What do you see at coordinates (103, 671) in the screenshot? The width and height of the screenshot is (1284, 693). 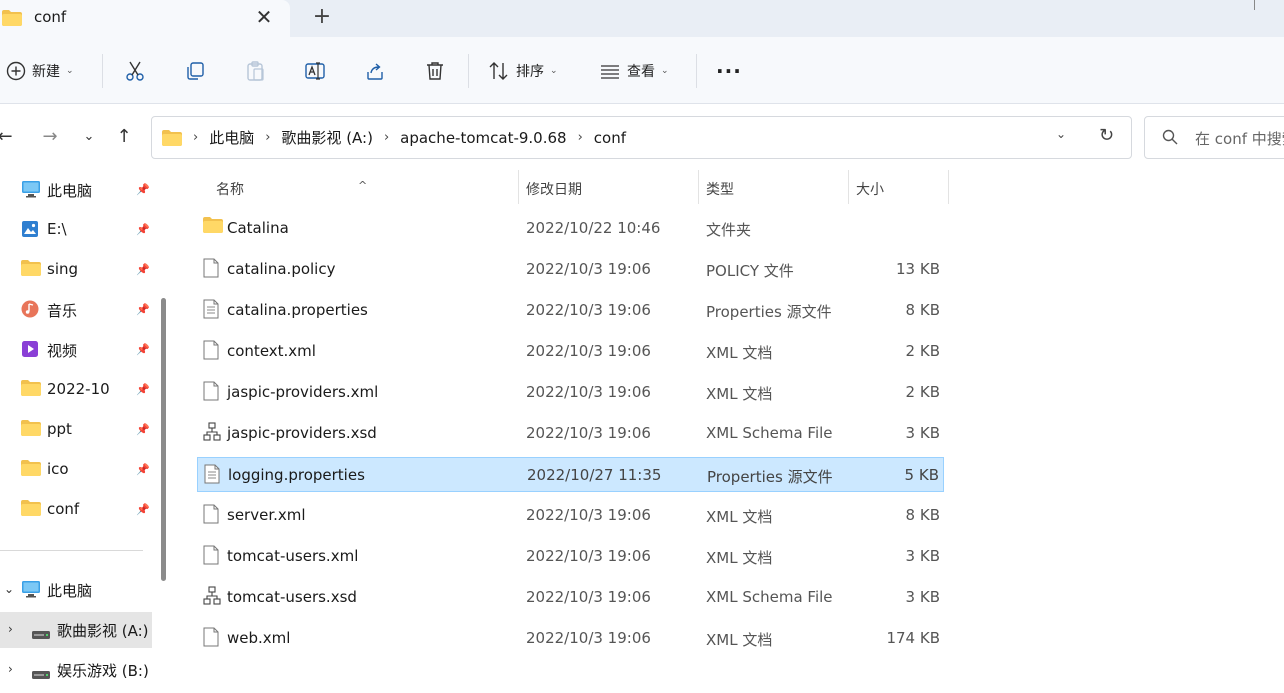 I see `sidebar-item-label: 娱乐游戏 (B:)` at bounding box center [103, 671].